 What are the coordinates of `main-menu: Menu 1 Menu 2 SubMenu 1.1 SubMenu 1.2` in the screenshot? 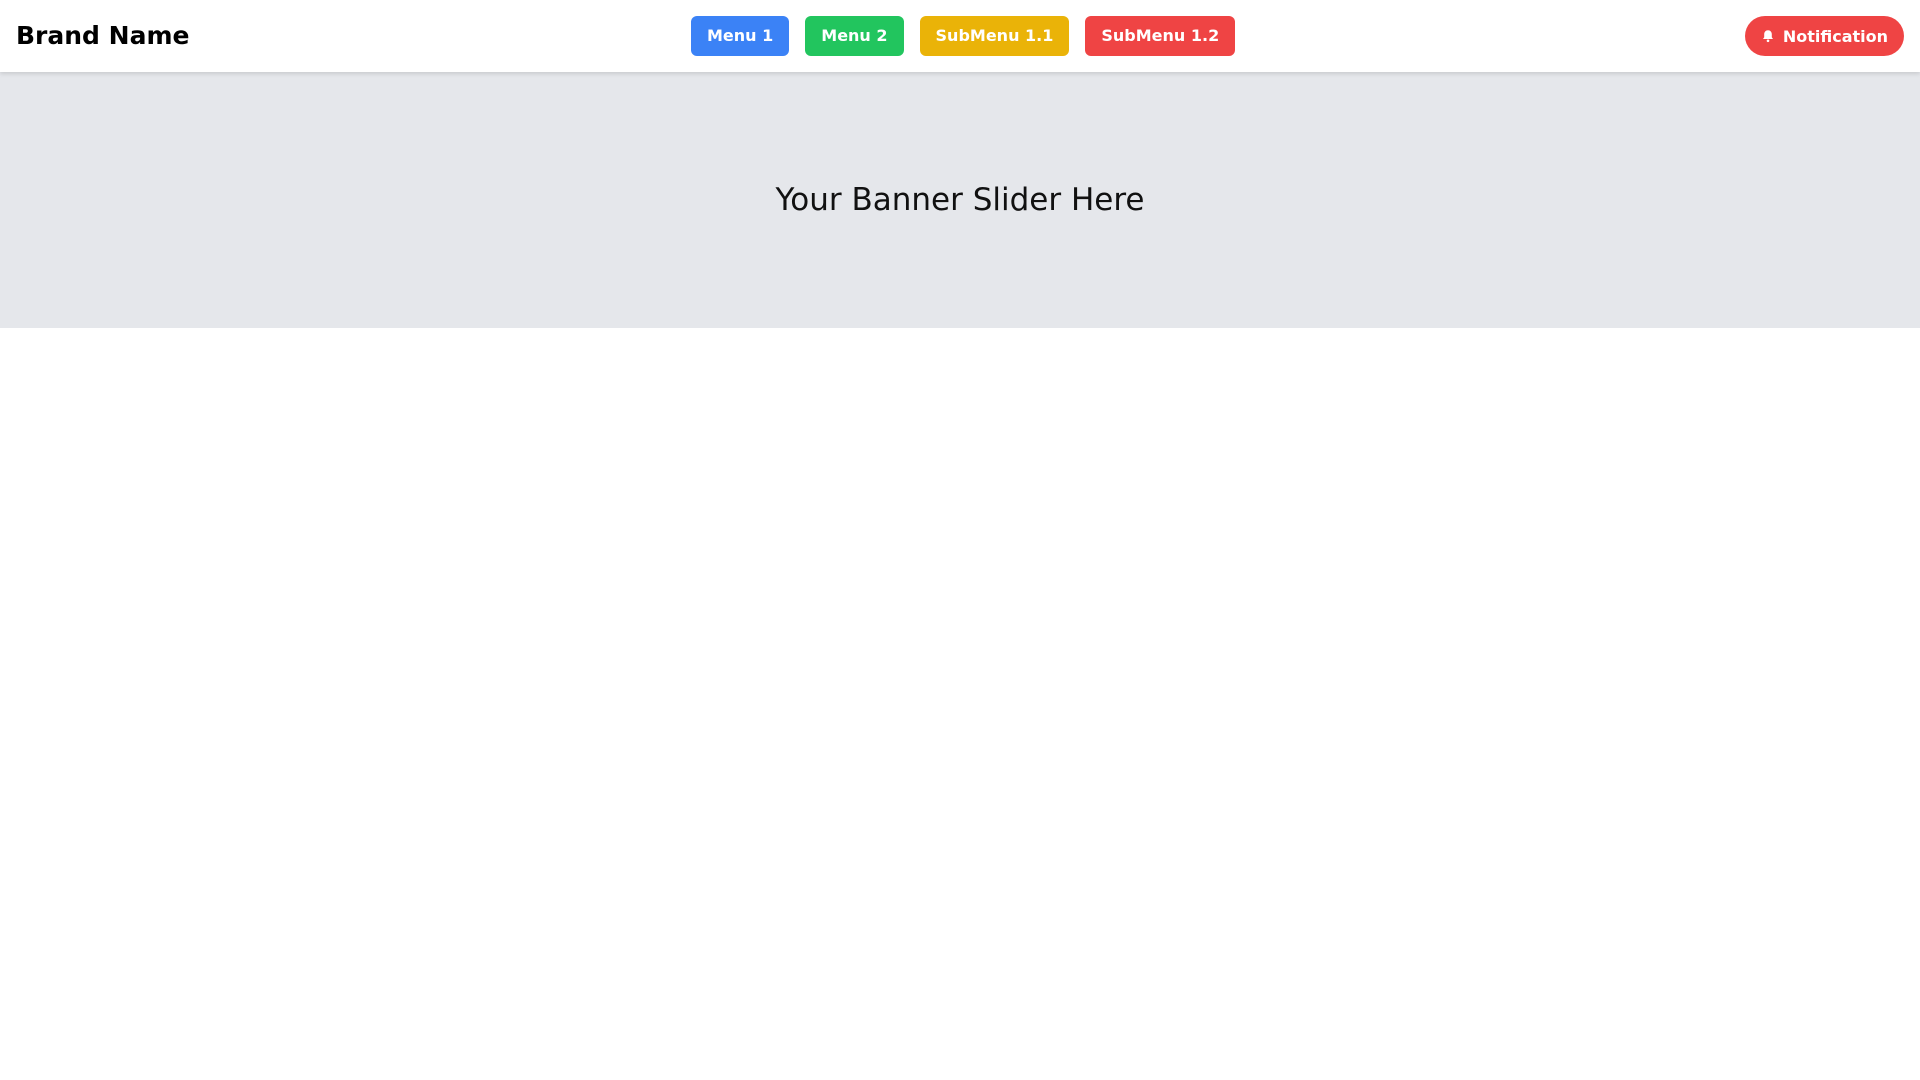 It's located at (963, 36).